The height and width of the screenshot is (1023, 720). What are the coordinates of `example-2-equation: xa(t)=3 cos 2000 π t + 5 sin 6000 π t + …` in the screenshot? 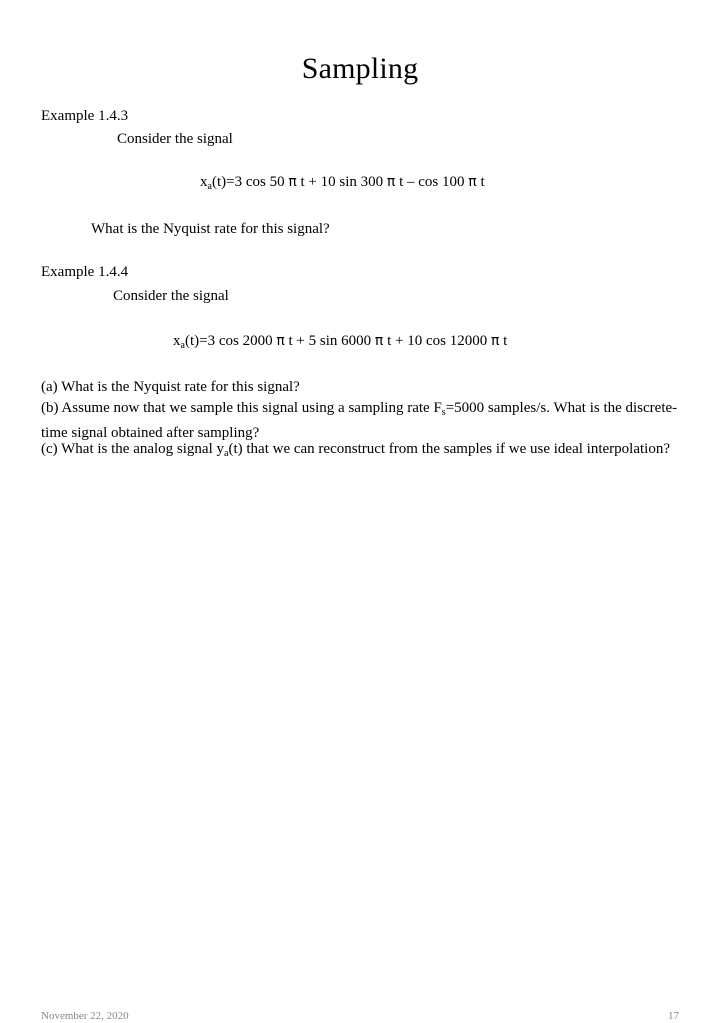 It's located at (340, 343).